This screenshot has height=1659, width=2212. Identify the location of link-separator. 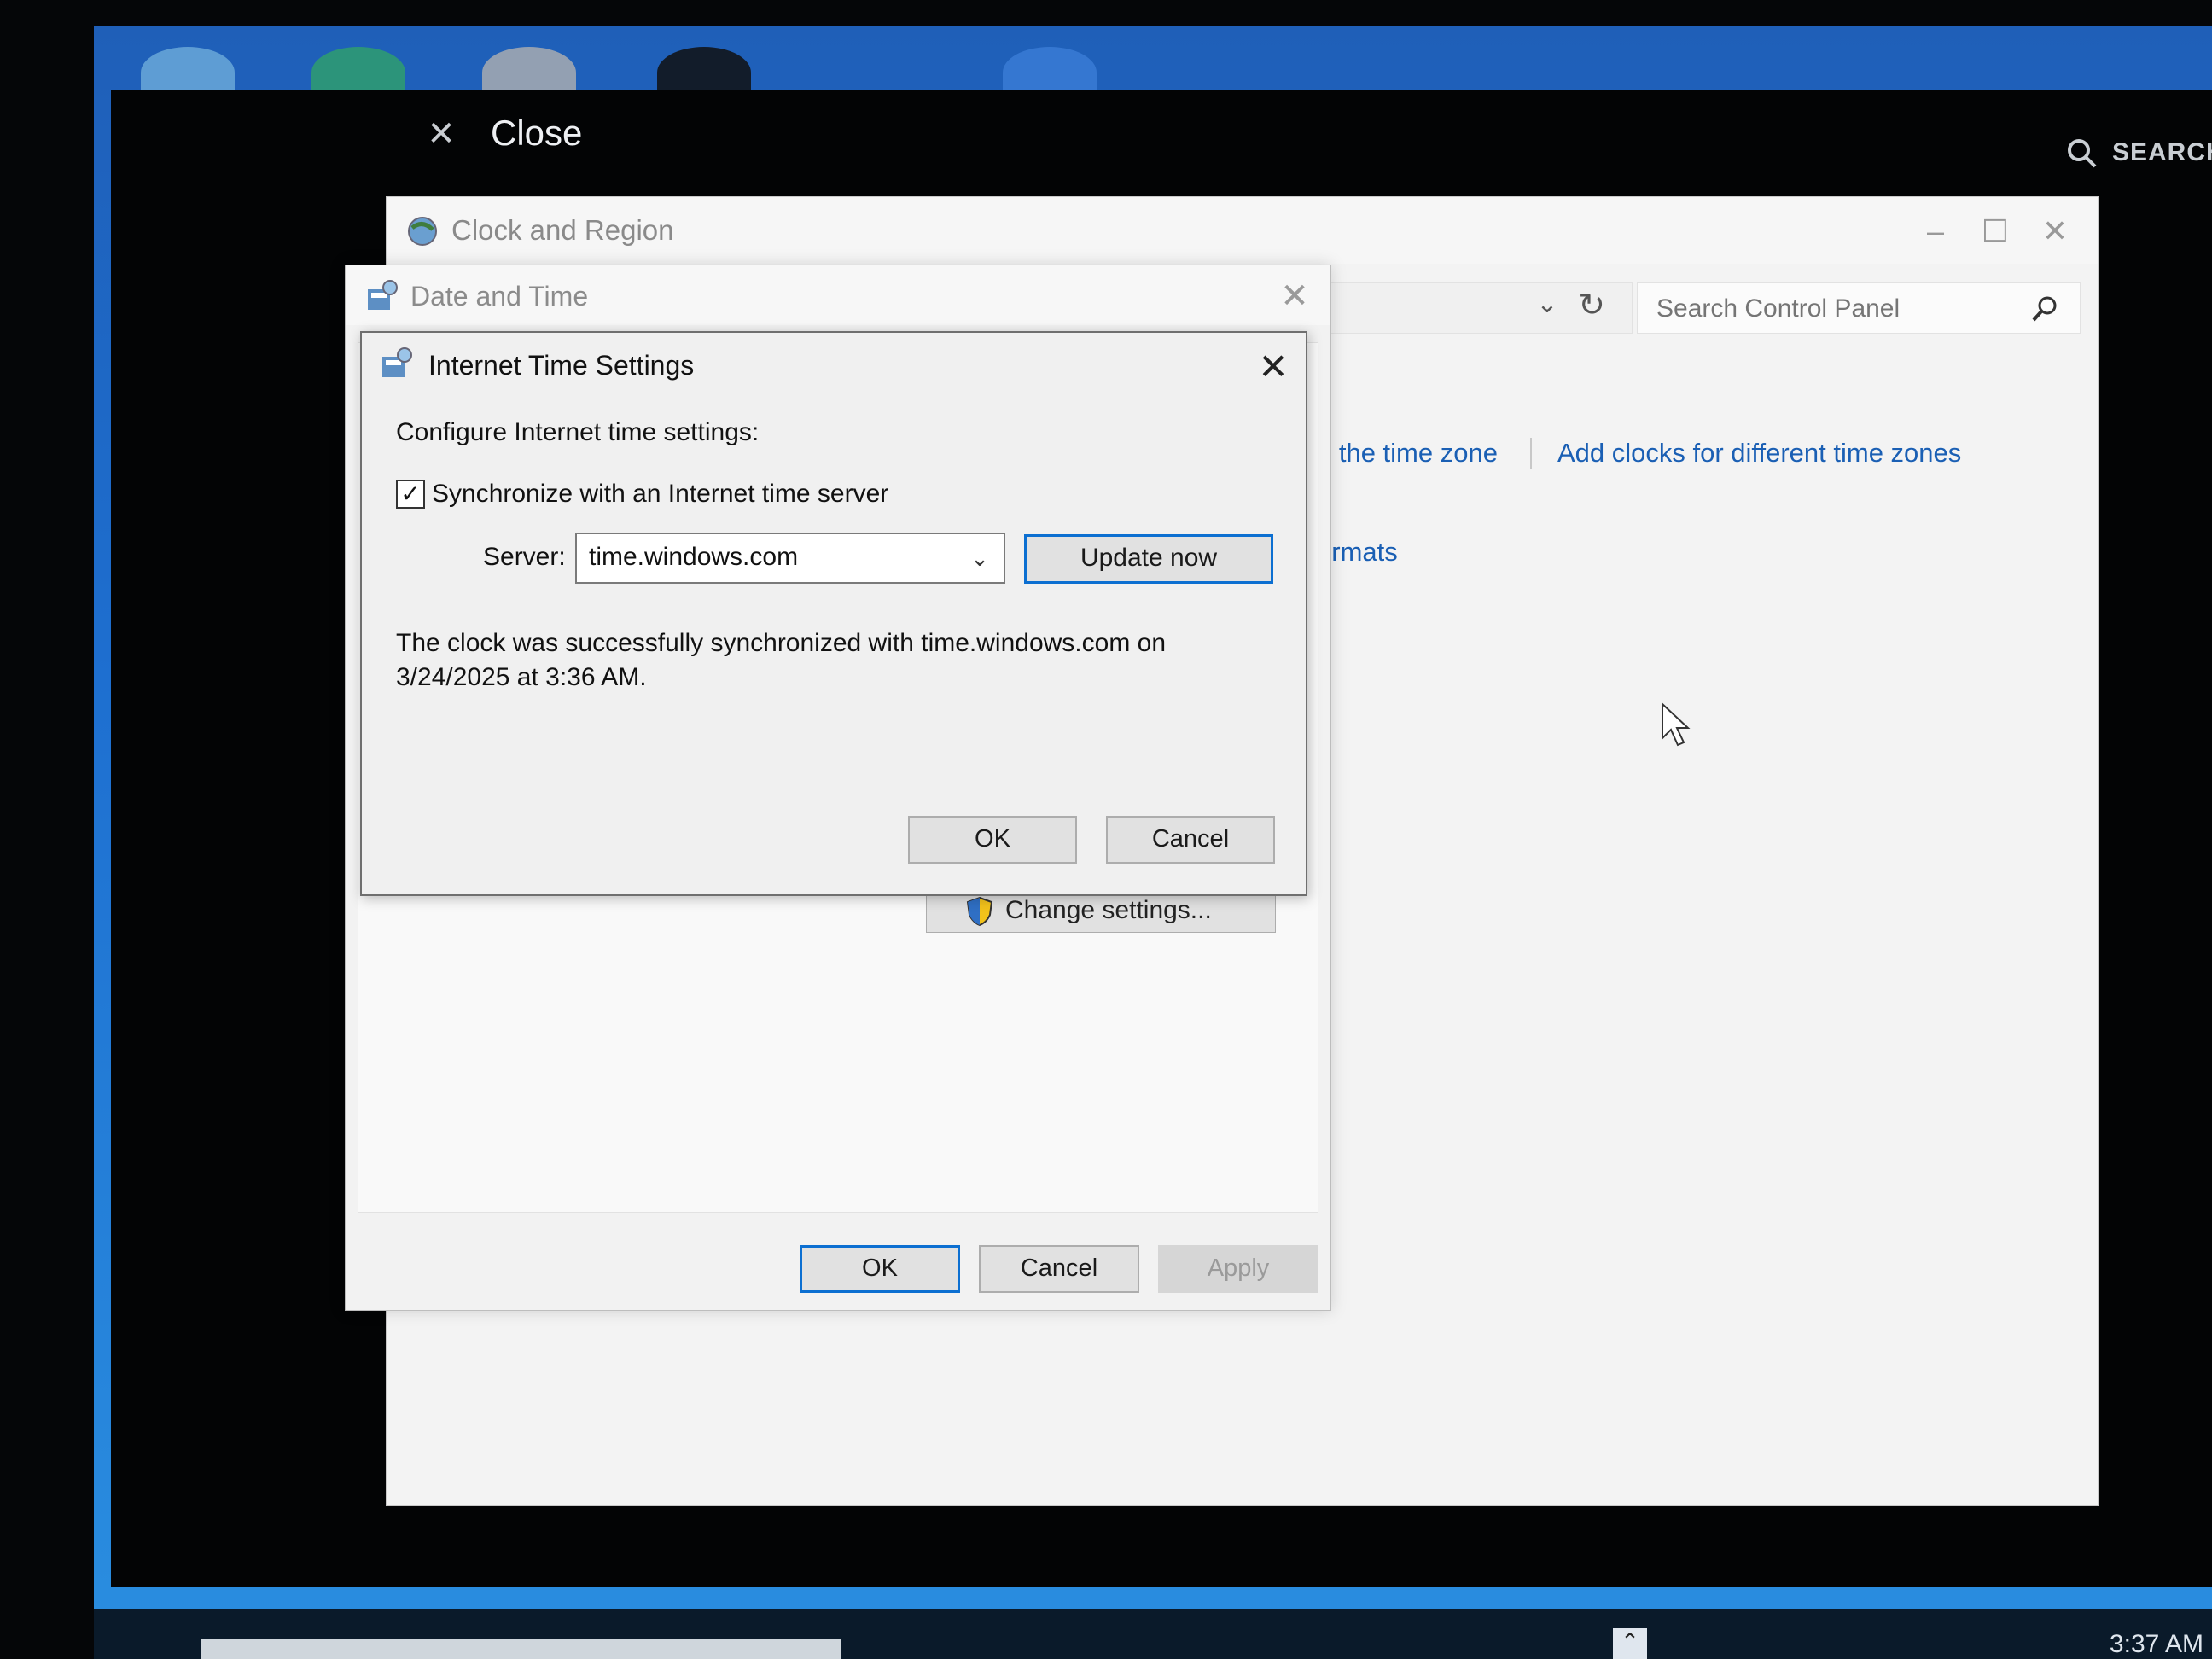
(1531, 453).